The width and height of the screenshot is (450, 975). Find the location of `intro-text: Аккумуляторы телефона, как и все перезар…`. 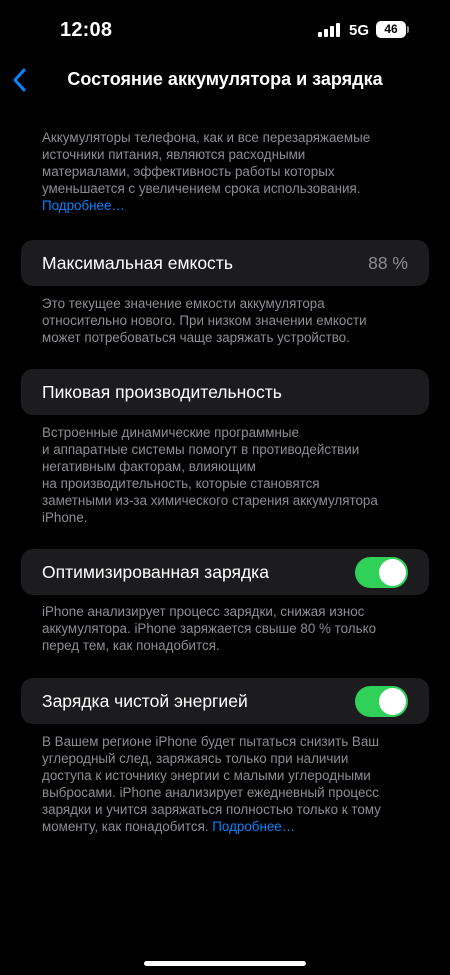

intro-text: Аккумуляторы телефона, как и все перезар… is located at coordinates (227, 171).